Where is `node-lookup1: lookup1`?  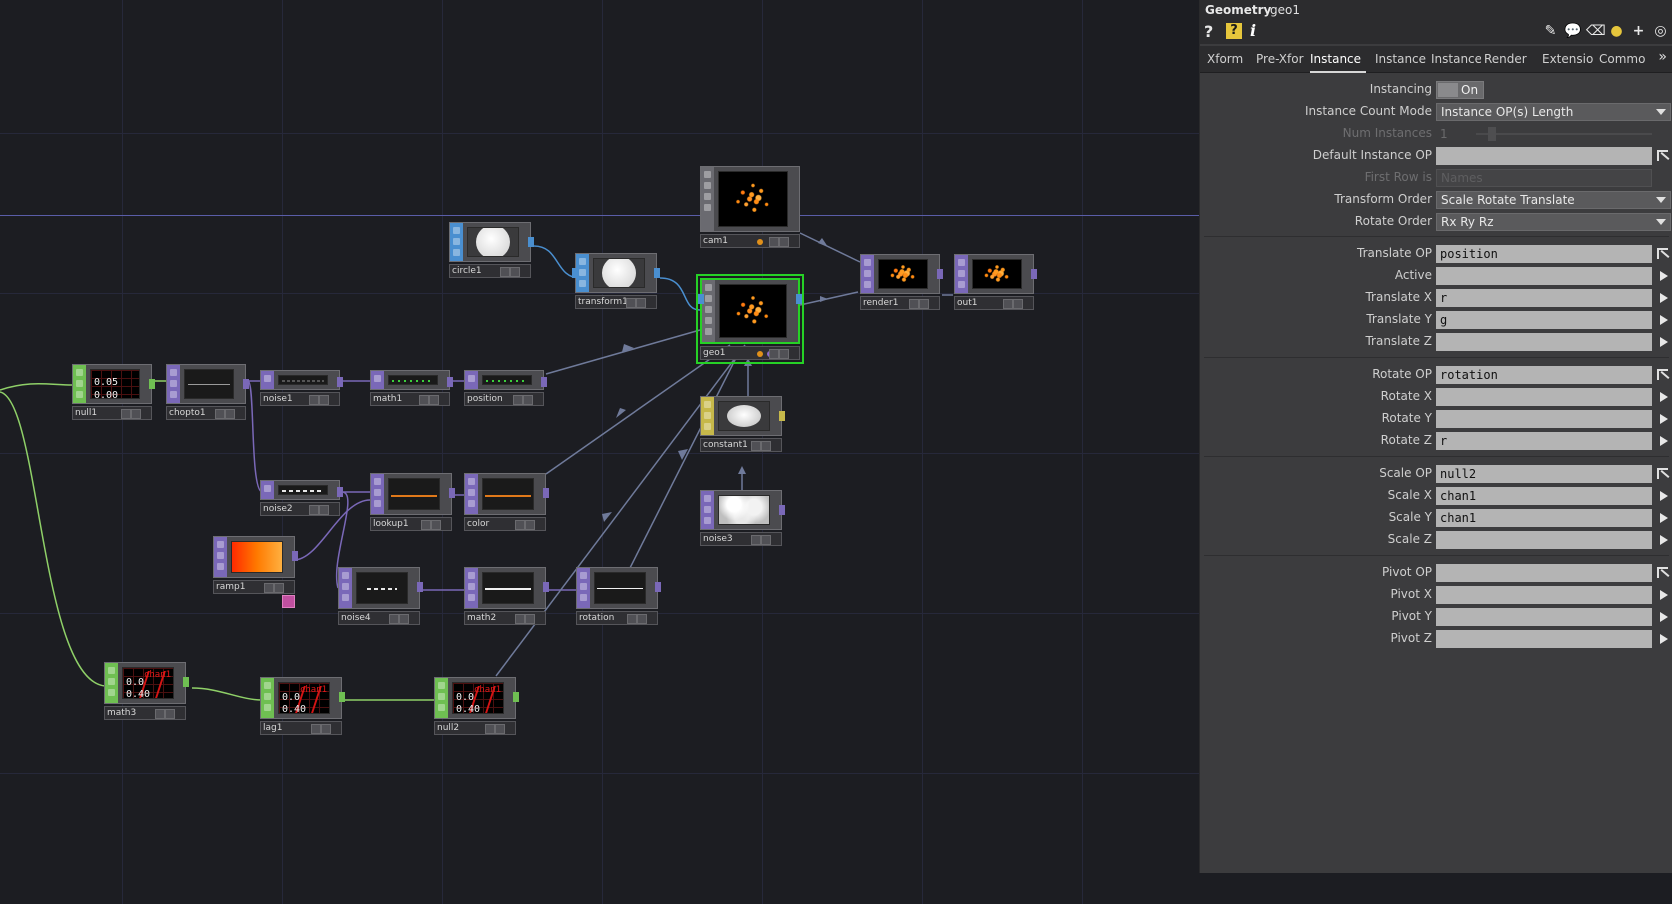
node-lookup1: lookup1 is located at coordinates (412, 502).